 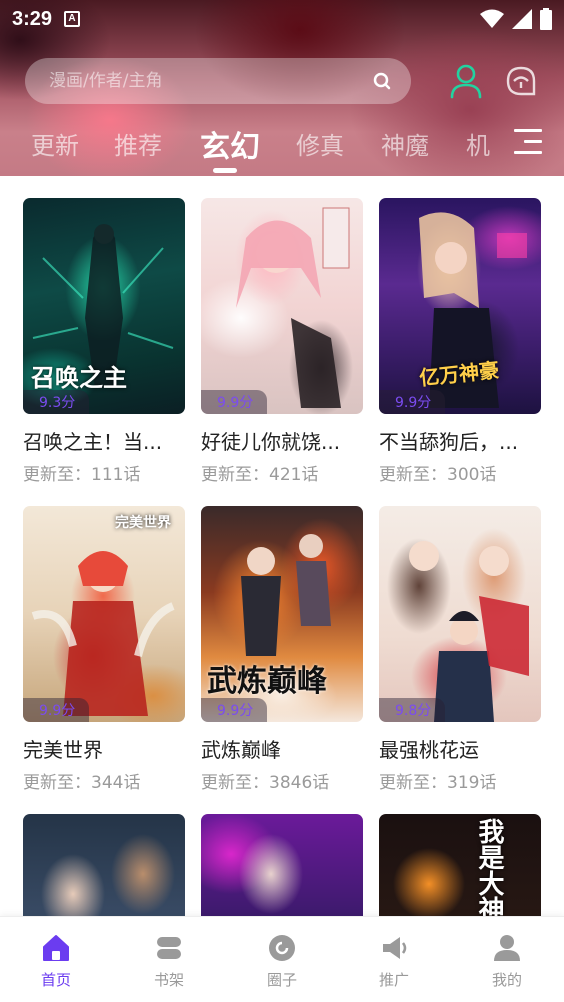 I want to click on comic-cover: 召唤之主 9.3分, so click(x=104, y=306).